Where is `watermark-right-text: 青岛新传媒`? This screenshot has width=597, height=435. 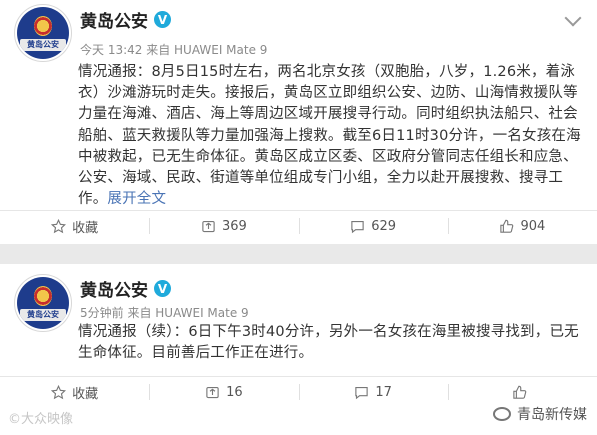 watermark-right-text: 青岛新传媒 is located at coordinates (552, 415).